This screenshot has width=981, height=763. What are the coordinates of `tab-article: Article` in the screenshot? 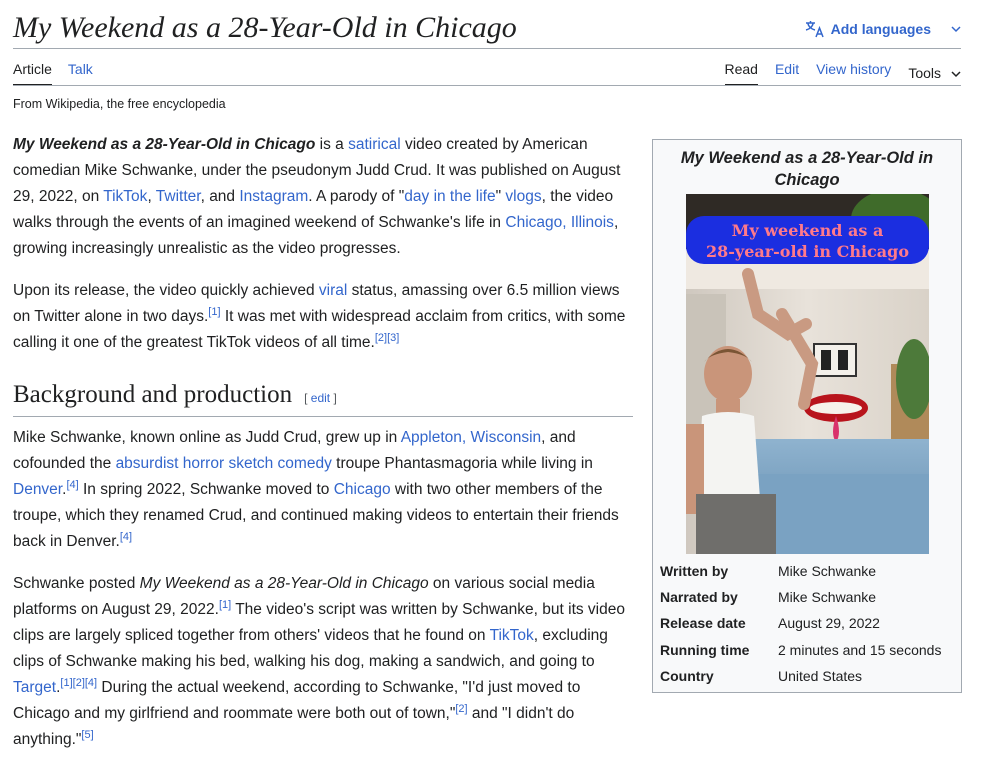 It's located at (32, 73).